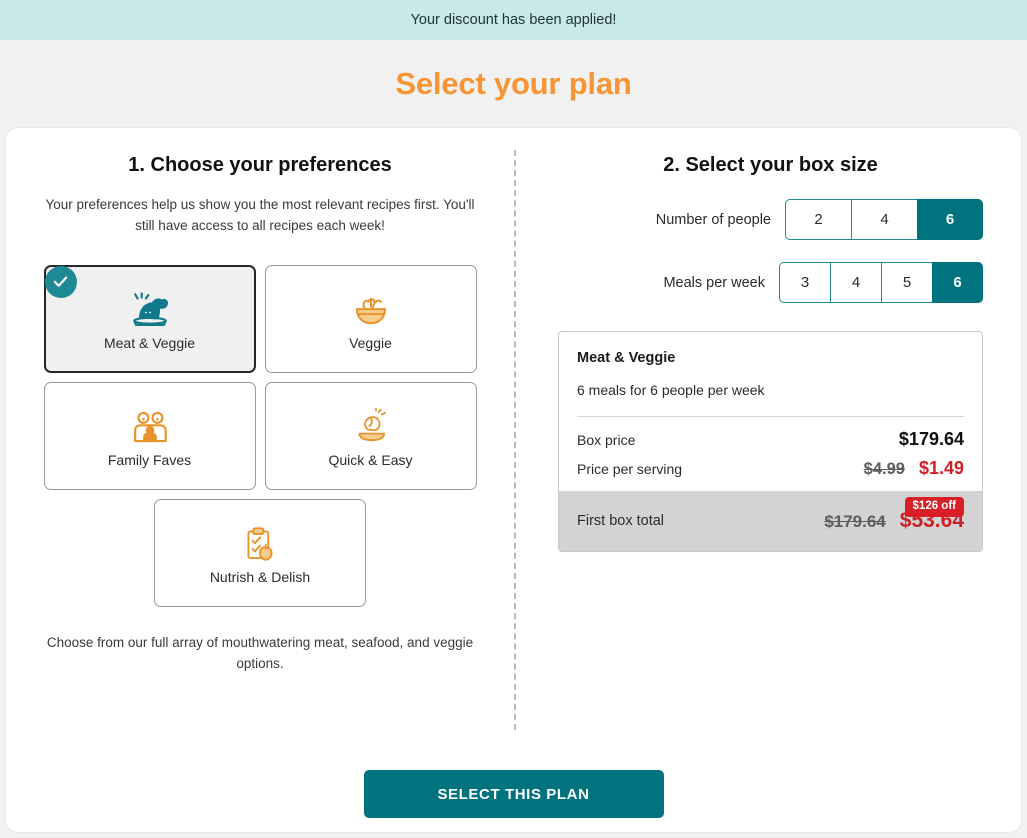 This screenshot has height=838, width=1027. What do you see at coordinates (260, 576) in the screenshot?
I see `preference-label: Nutrish & Delish` at bounding box center [260, 576].